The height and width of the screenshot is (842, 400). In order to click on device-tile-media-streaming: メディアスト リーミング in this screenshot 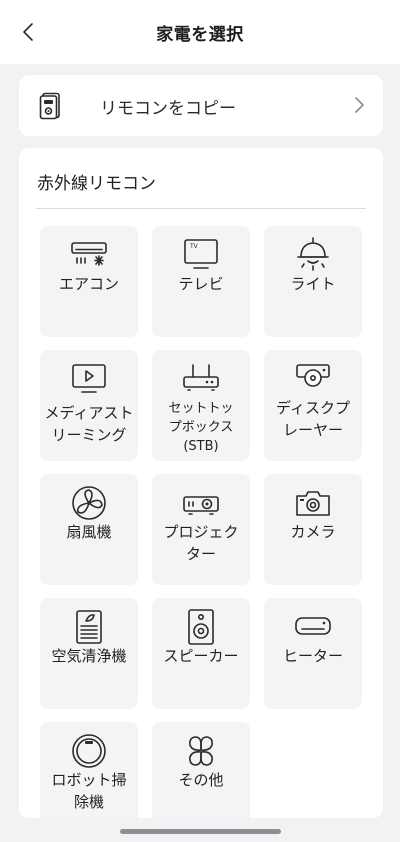, I will do `click(89, 405)`.